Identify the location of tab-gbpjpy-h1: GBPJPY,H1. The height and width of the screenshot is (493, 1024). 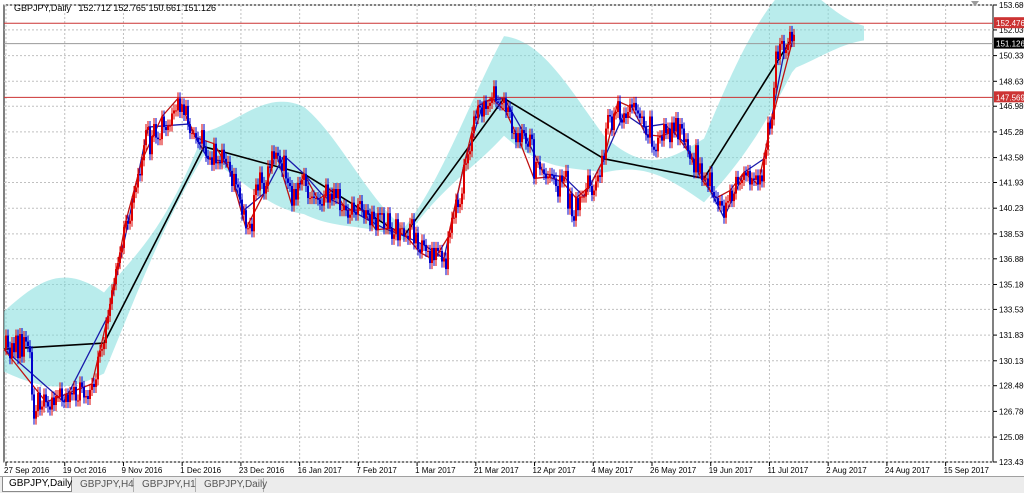
(166, 485).